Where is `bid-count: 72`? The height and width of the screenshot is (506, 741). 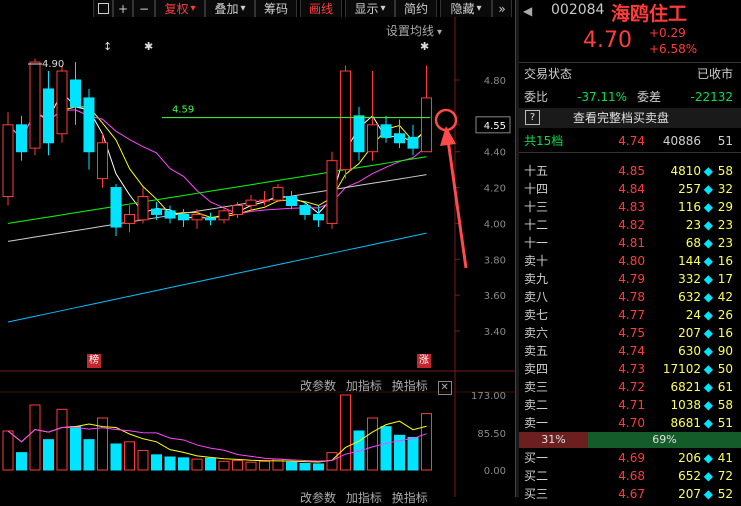
bid-count: 72 is located at coordinates (725, 476).